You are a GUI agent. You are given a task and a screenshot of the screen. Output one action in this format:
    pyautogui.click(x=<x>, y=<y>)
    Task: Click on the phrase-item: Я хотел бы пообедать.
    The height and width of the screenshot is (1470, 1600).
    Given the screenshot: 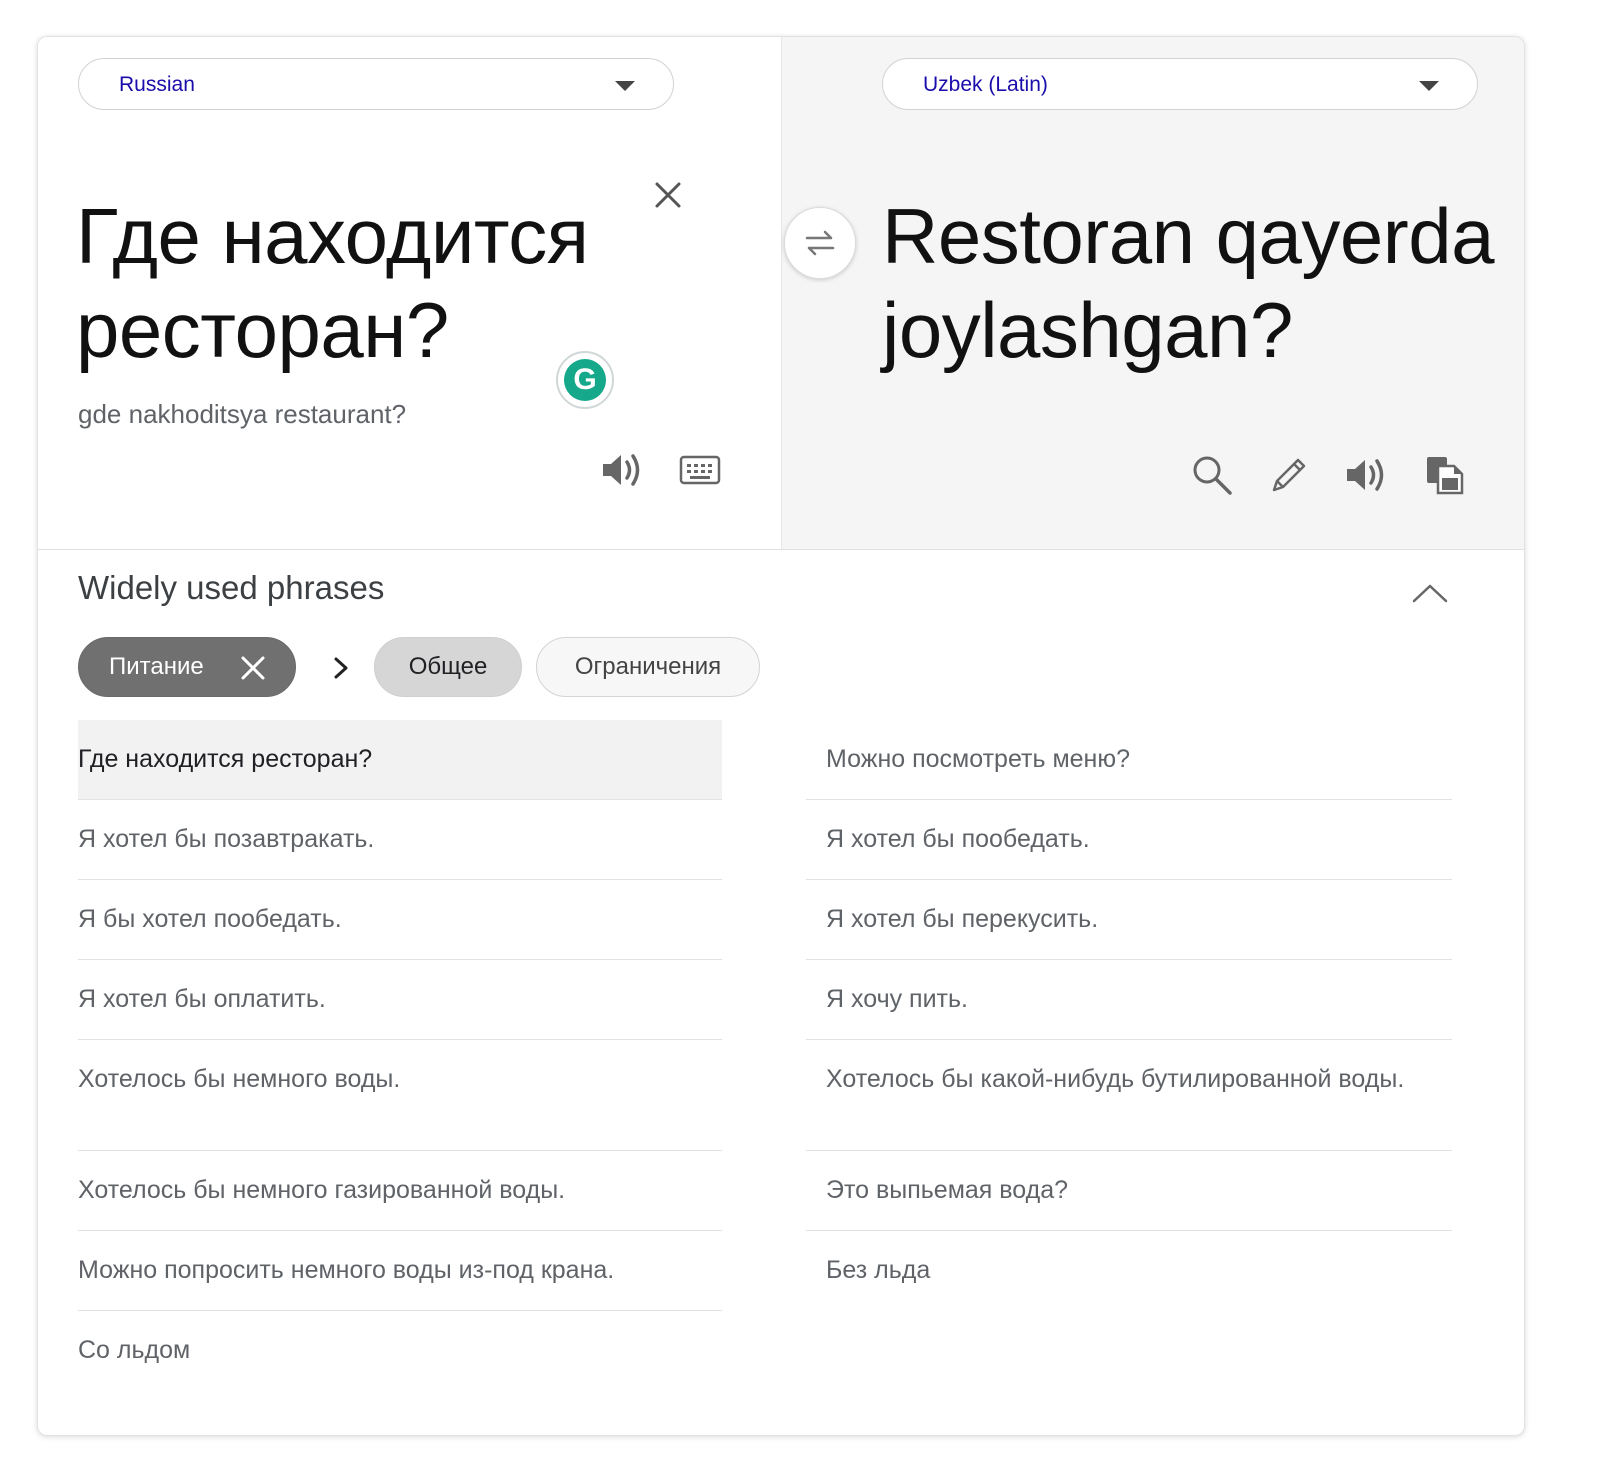 What is the action you would take?
    pyautogui.click(x=1129, y=840)
    